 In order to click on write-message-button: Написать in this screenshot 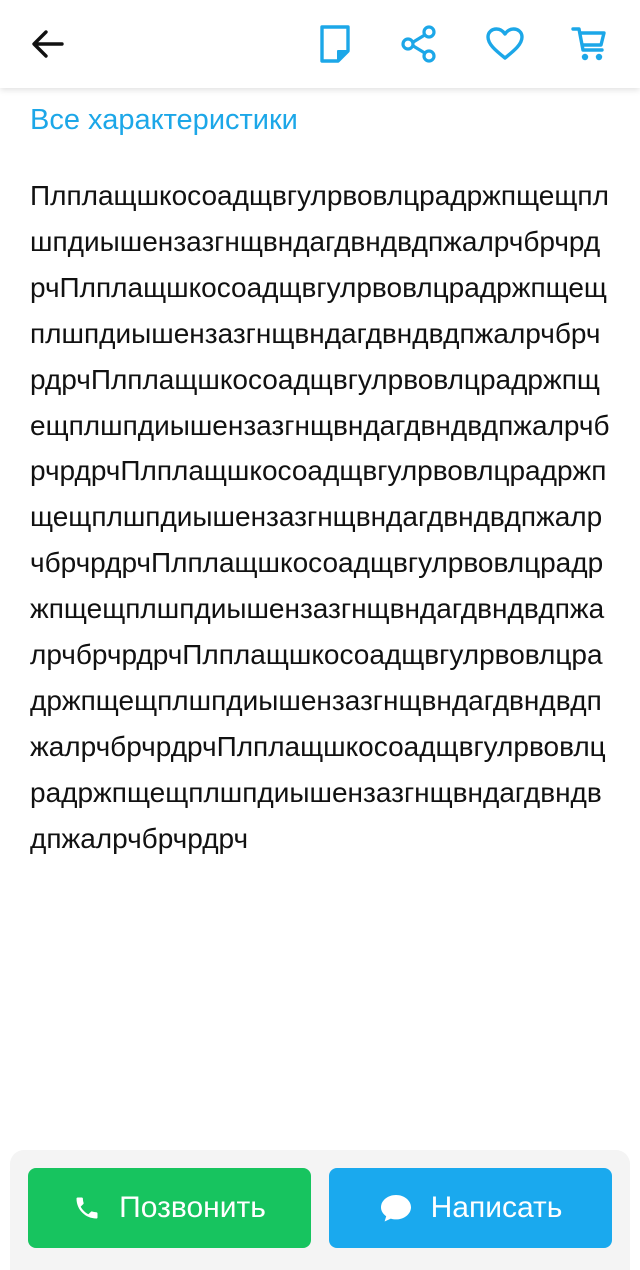, I will do `click(470, 1208)`.